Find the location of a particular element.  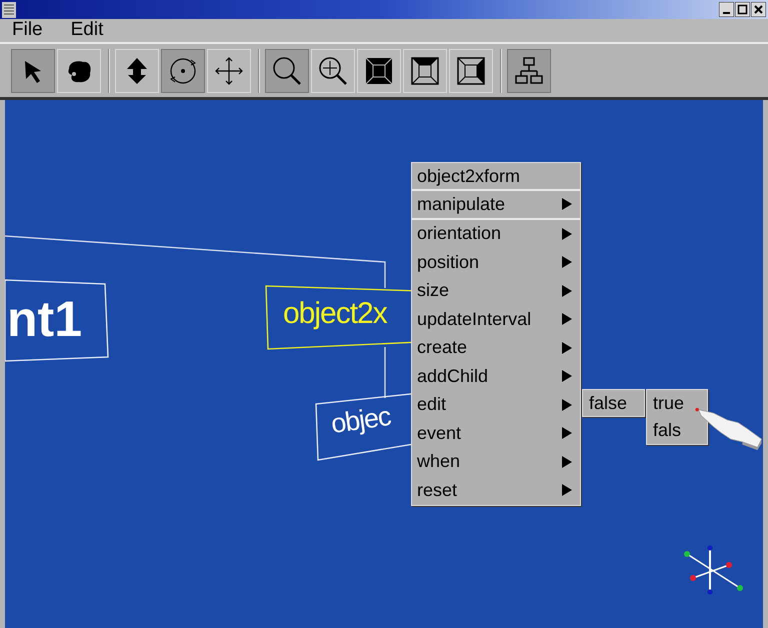

menu-item: edit is located at coordinates (496, 404).